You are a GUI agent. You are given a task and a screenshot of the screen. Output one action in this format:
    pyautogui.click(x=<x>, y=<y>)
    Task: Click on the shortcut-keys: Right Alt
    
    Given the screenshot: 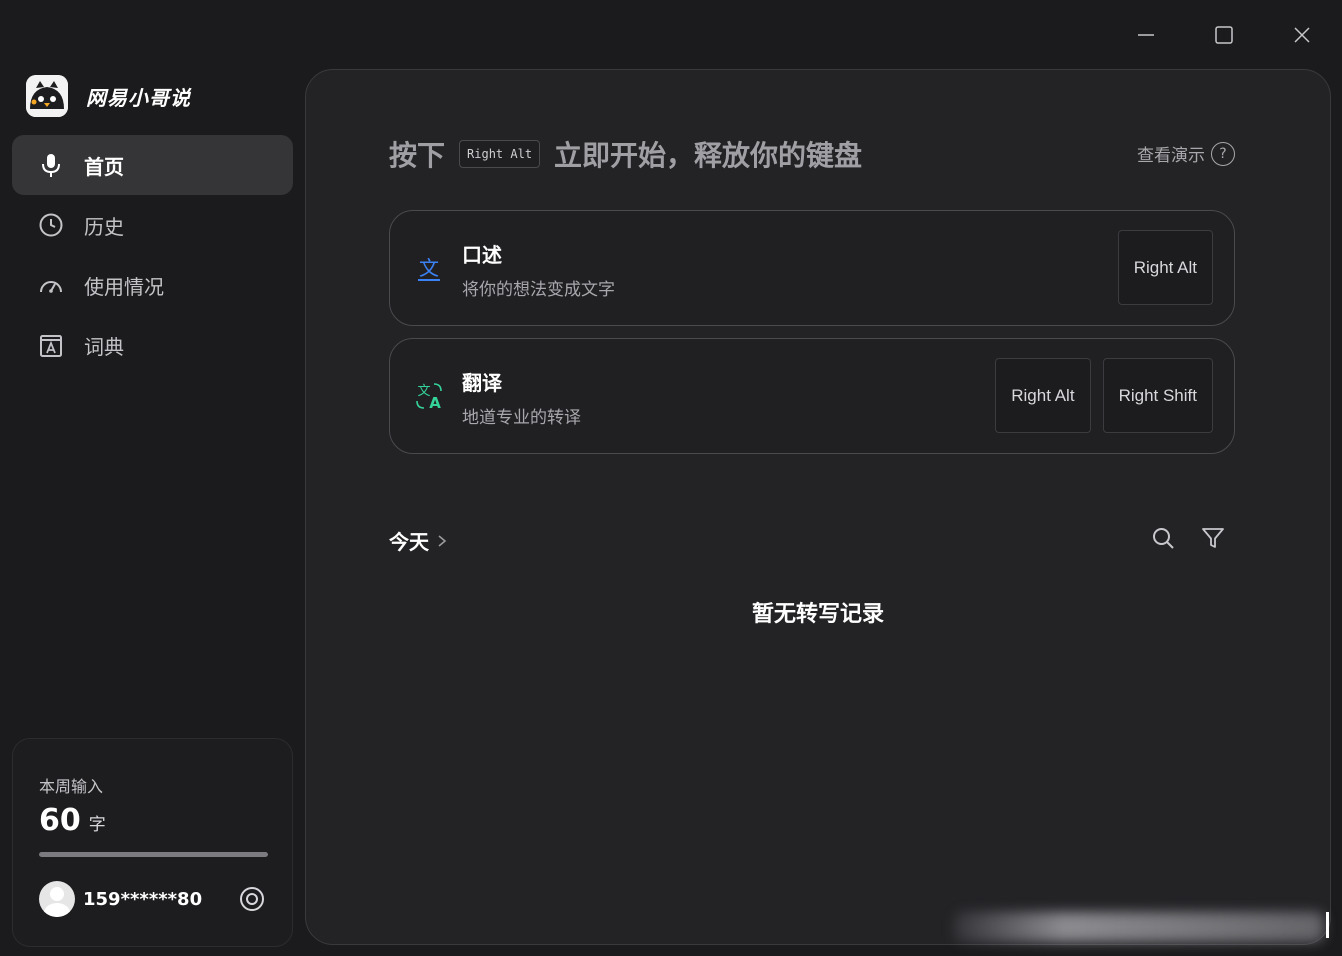 What is the action you would take?
    pyautogui.click(x=1165, y=267)
    